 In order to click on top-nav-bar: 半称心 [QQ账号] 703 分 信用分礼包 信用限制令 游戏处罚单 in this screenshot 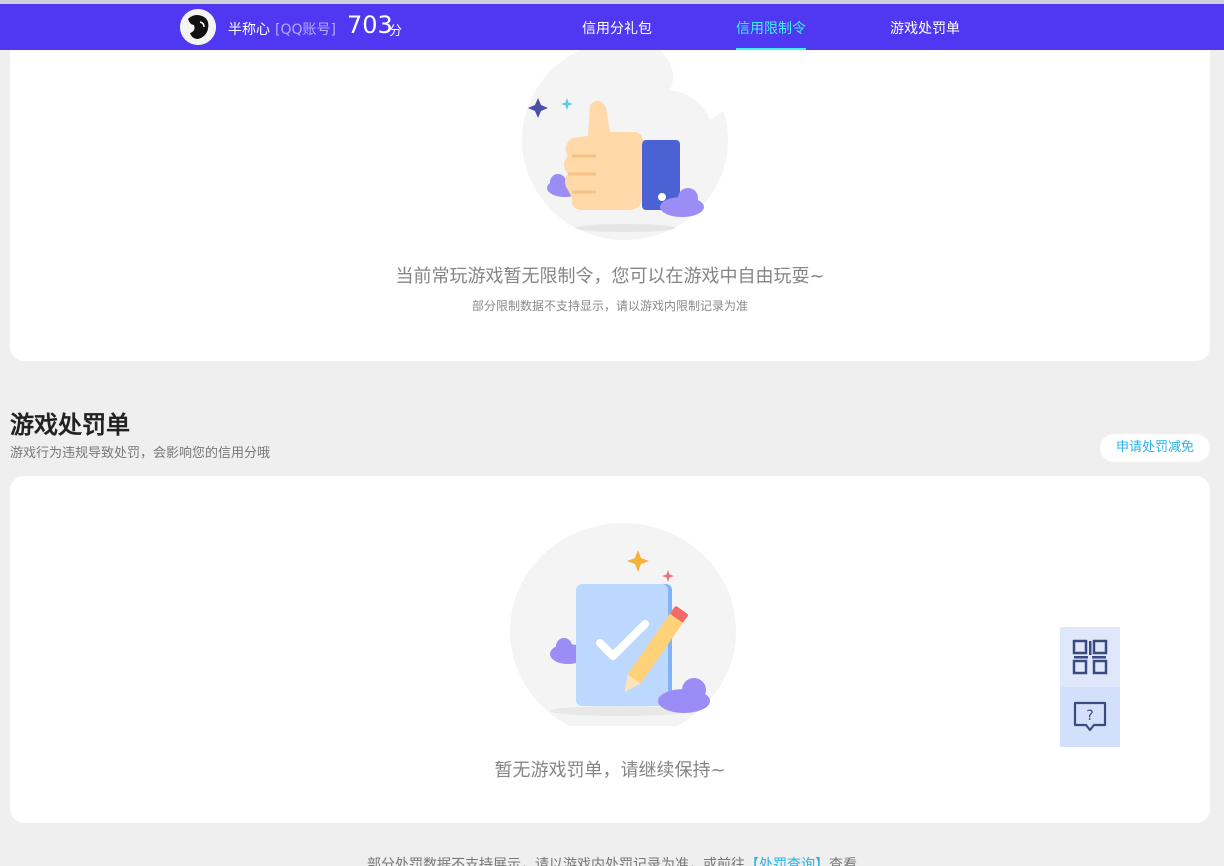, I will do `click(612, 27)`.